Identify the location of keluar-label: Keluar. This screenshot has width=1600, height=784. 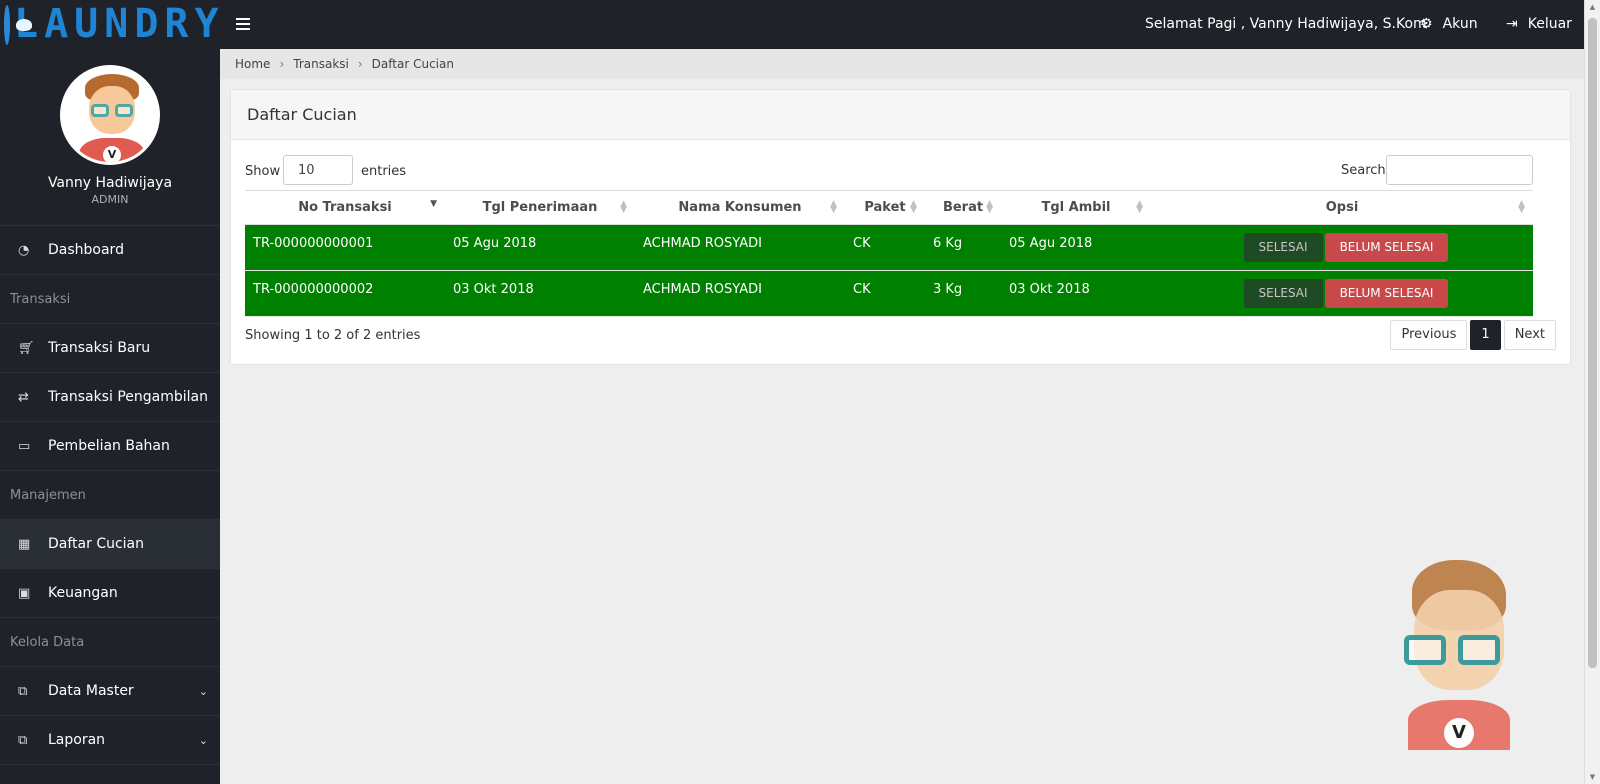
(1549, 24).